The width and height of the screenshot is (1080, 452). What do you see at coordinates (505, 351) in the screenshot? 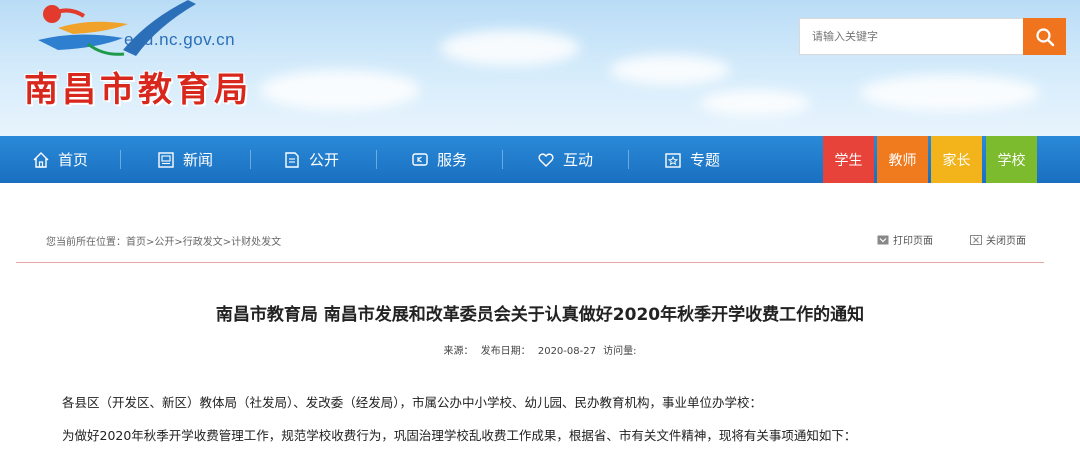
I see `date-label: 发布日期：` at bounding box center [505, 351].